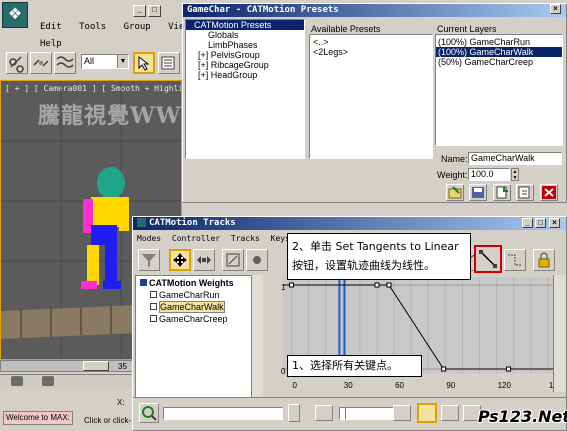  Describe the element at coordinates (555, 9) in the screenshot. I see `presets-close-button: ×` at that location.